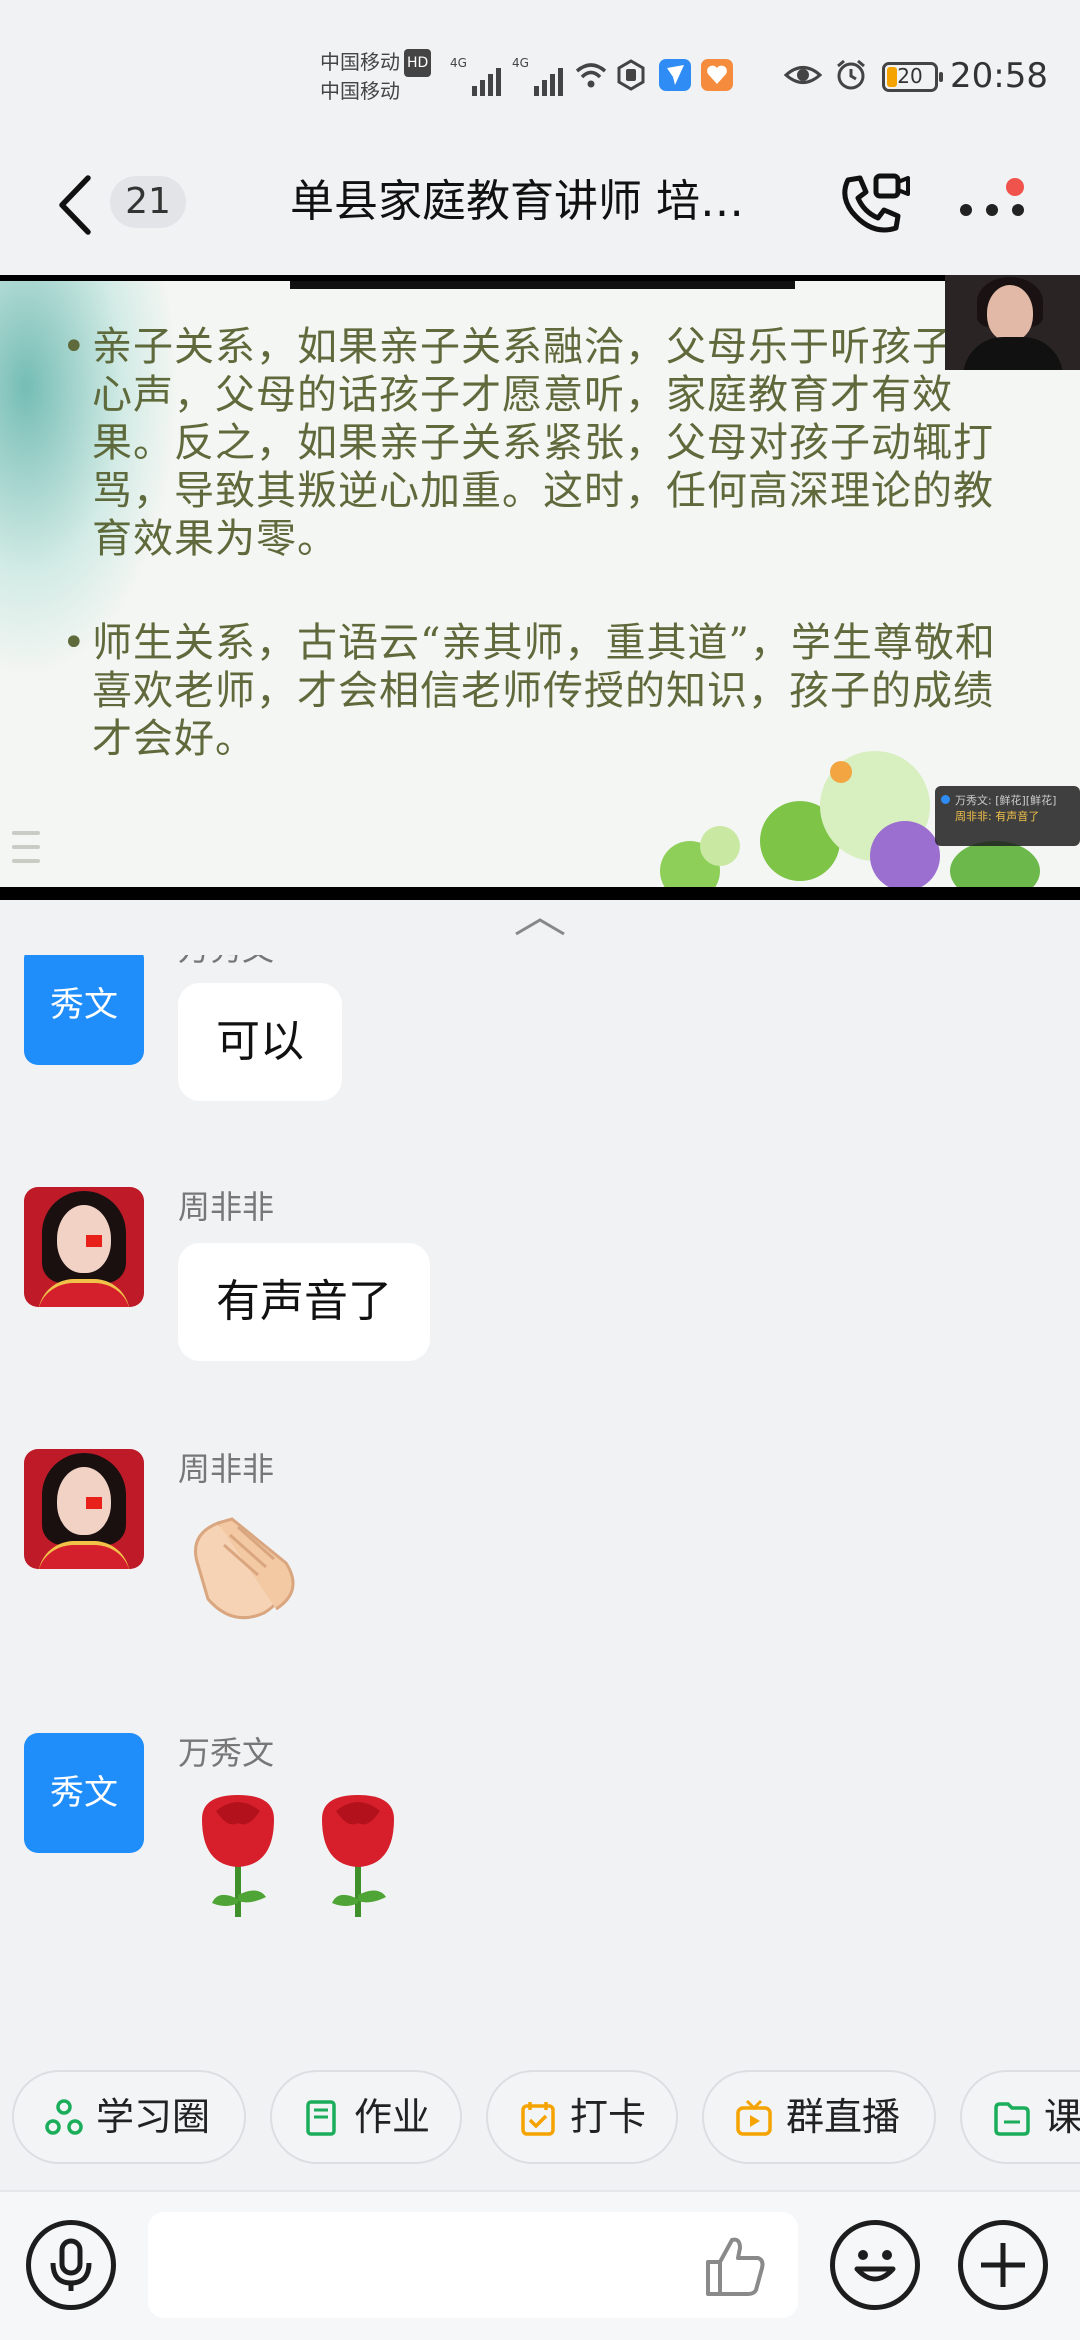  I want to click on health-app-icon, so click(717, 75).